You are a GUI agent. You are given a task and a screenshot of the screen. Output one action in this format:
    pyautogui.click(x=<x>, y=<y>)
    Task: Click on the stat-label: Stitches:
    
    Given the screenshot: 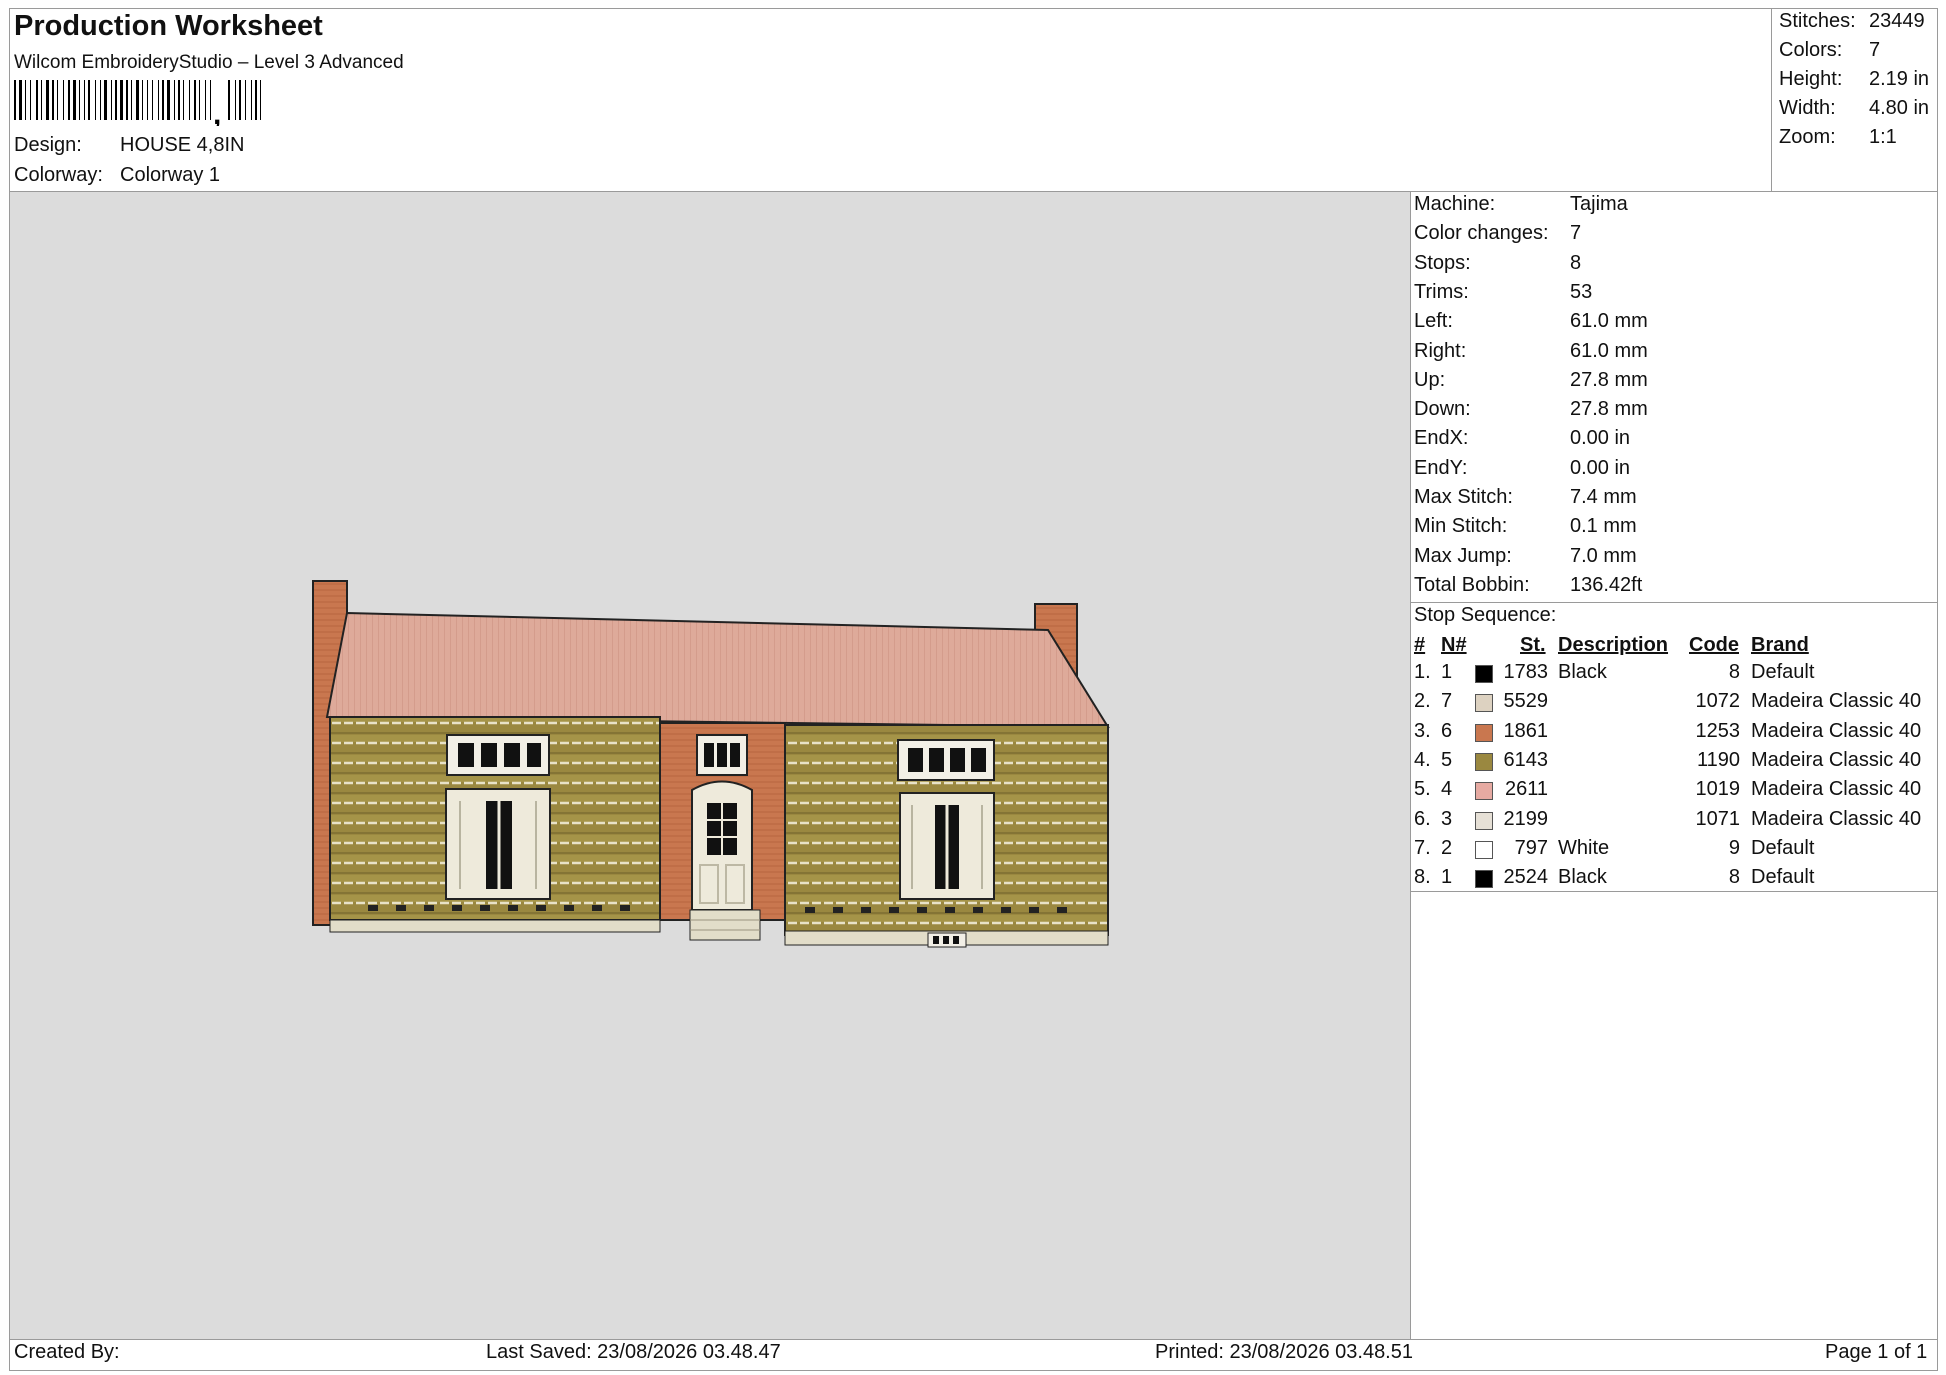 What is the action you would take?
    pyautogui.click(x=1817, y=21)
    